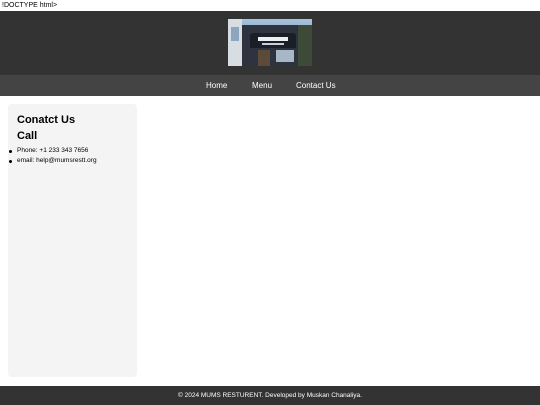 Image resolution: width=540 pixels, height=405 pixels. I want to click on doctype-text: !DOCTYPE html>, so click(30, 5).